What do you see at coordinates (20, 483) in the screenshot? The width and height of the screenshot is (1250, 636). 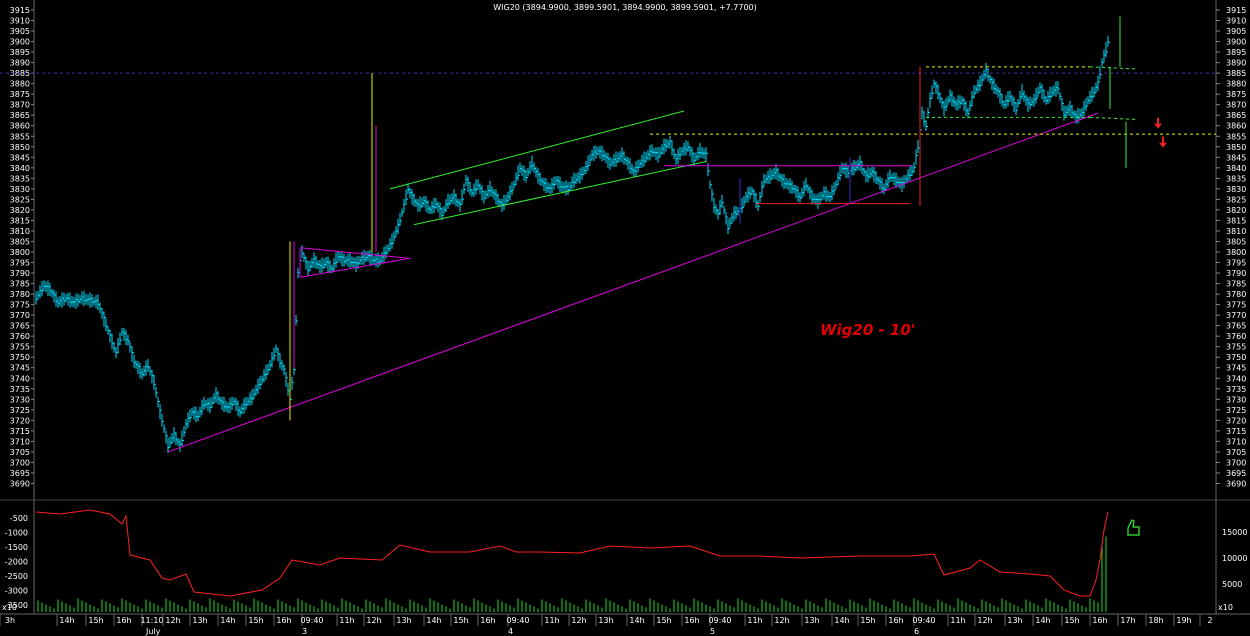 I see `y-tick-label-left: 3690` at bounding box center [20, 483].